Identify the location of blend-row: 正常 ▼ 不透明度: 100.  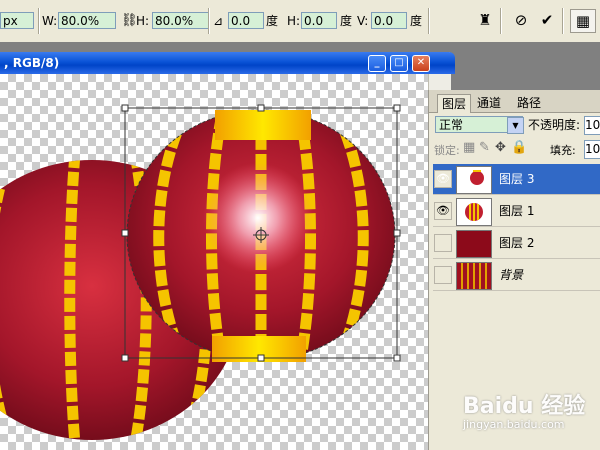
(514, 125).